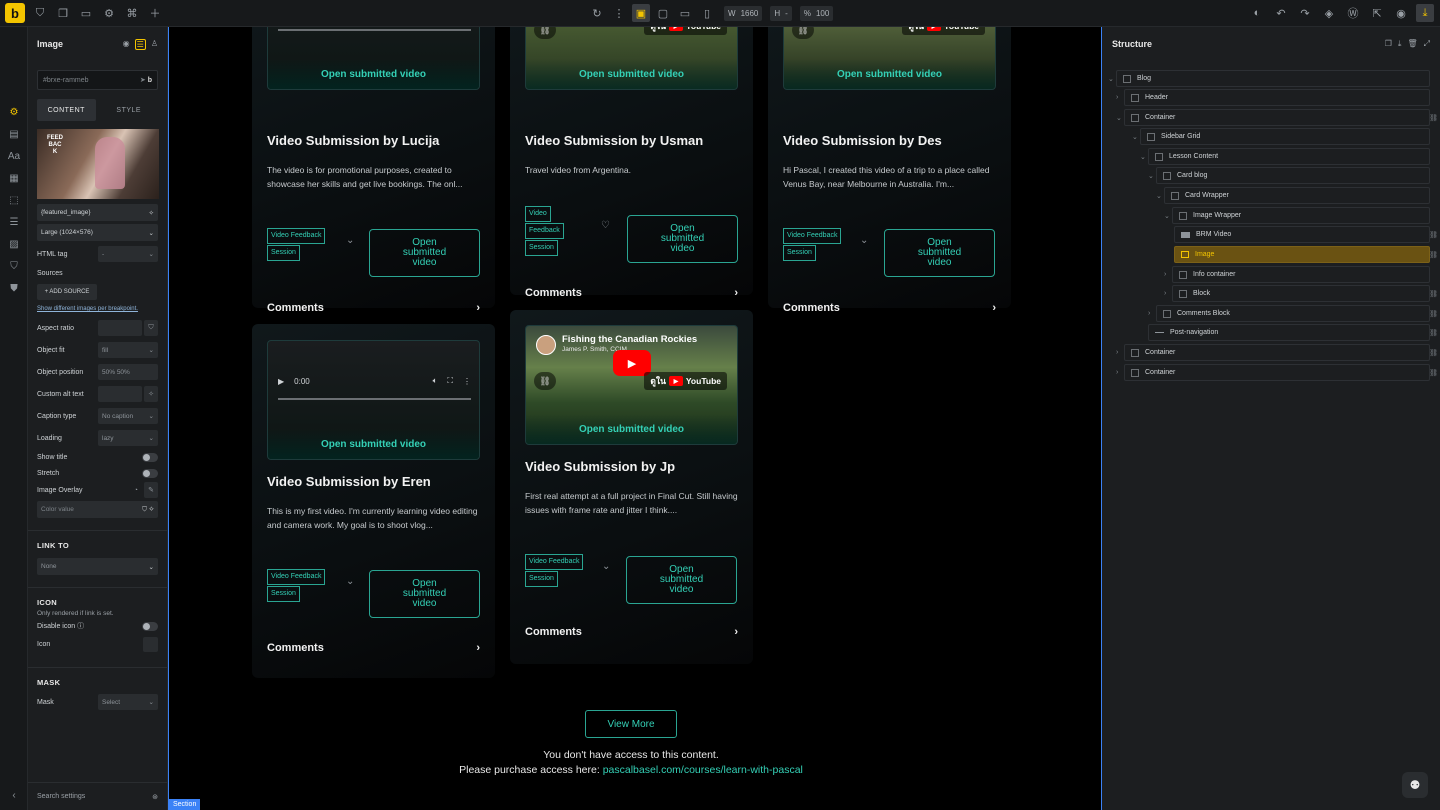  Describe the element at coordinates (1329, 13) in the screenshot. I see `layers-icon: ◈` at that location.